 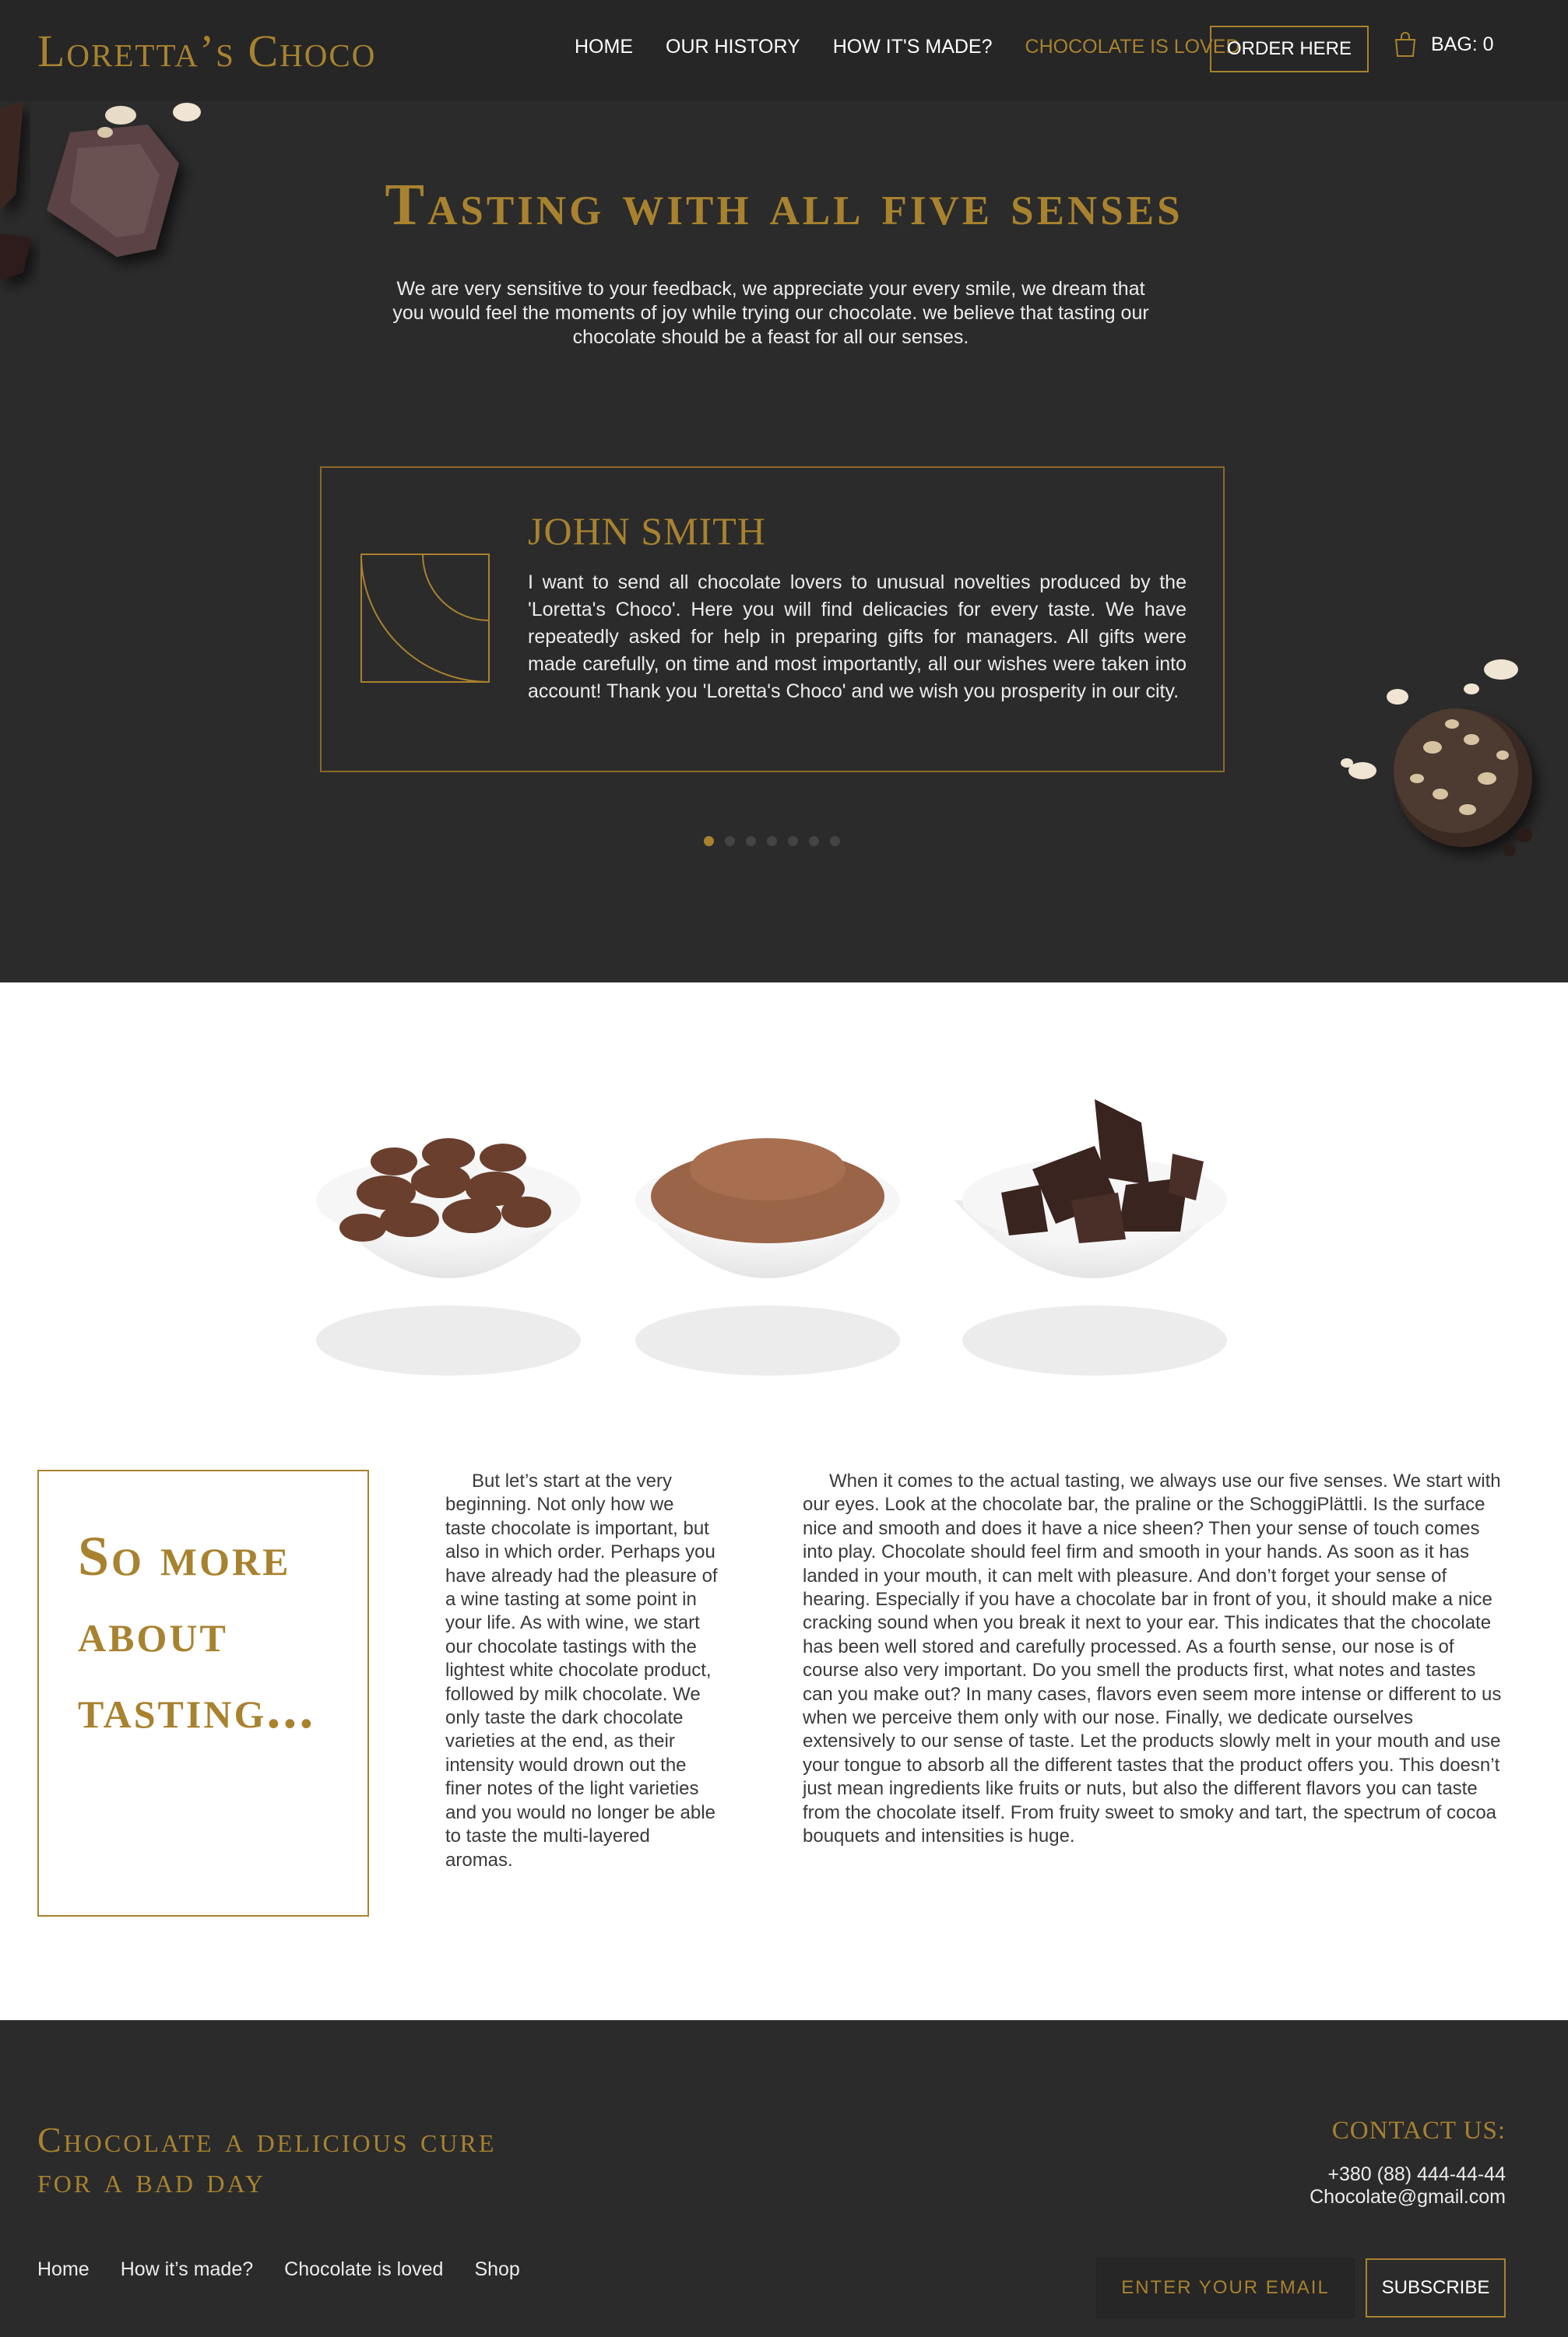 I want to click on contact-phone: +380 (88) 444-44-44, so click(x=1416, y=2175).